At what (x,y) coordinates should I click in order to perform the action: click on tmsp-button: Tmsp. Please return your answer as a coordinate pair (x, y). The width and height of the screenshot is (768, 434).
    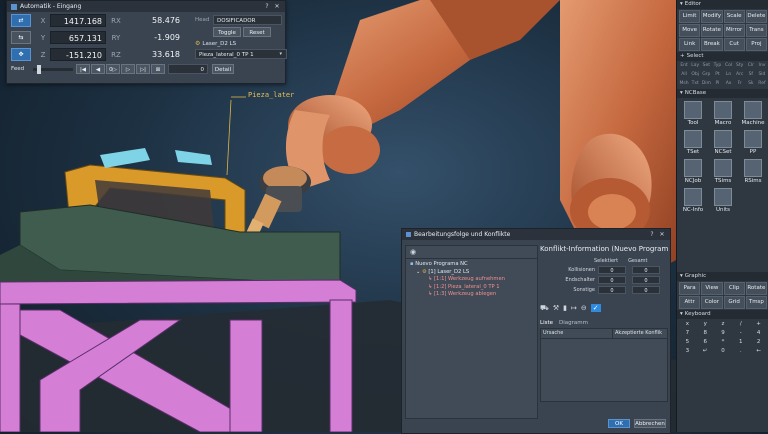
    Looking at the image, I should click on (756, 302).